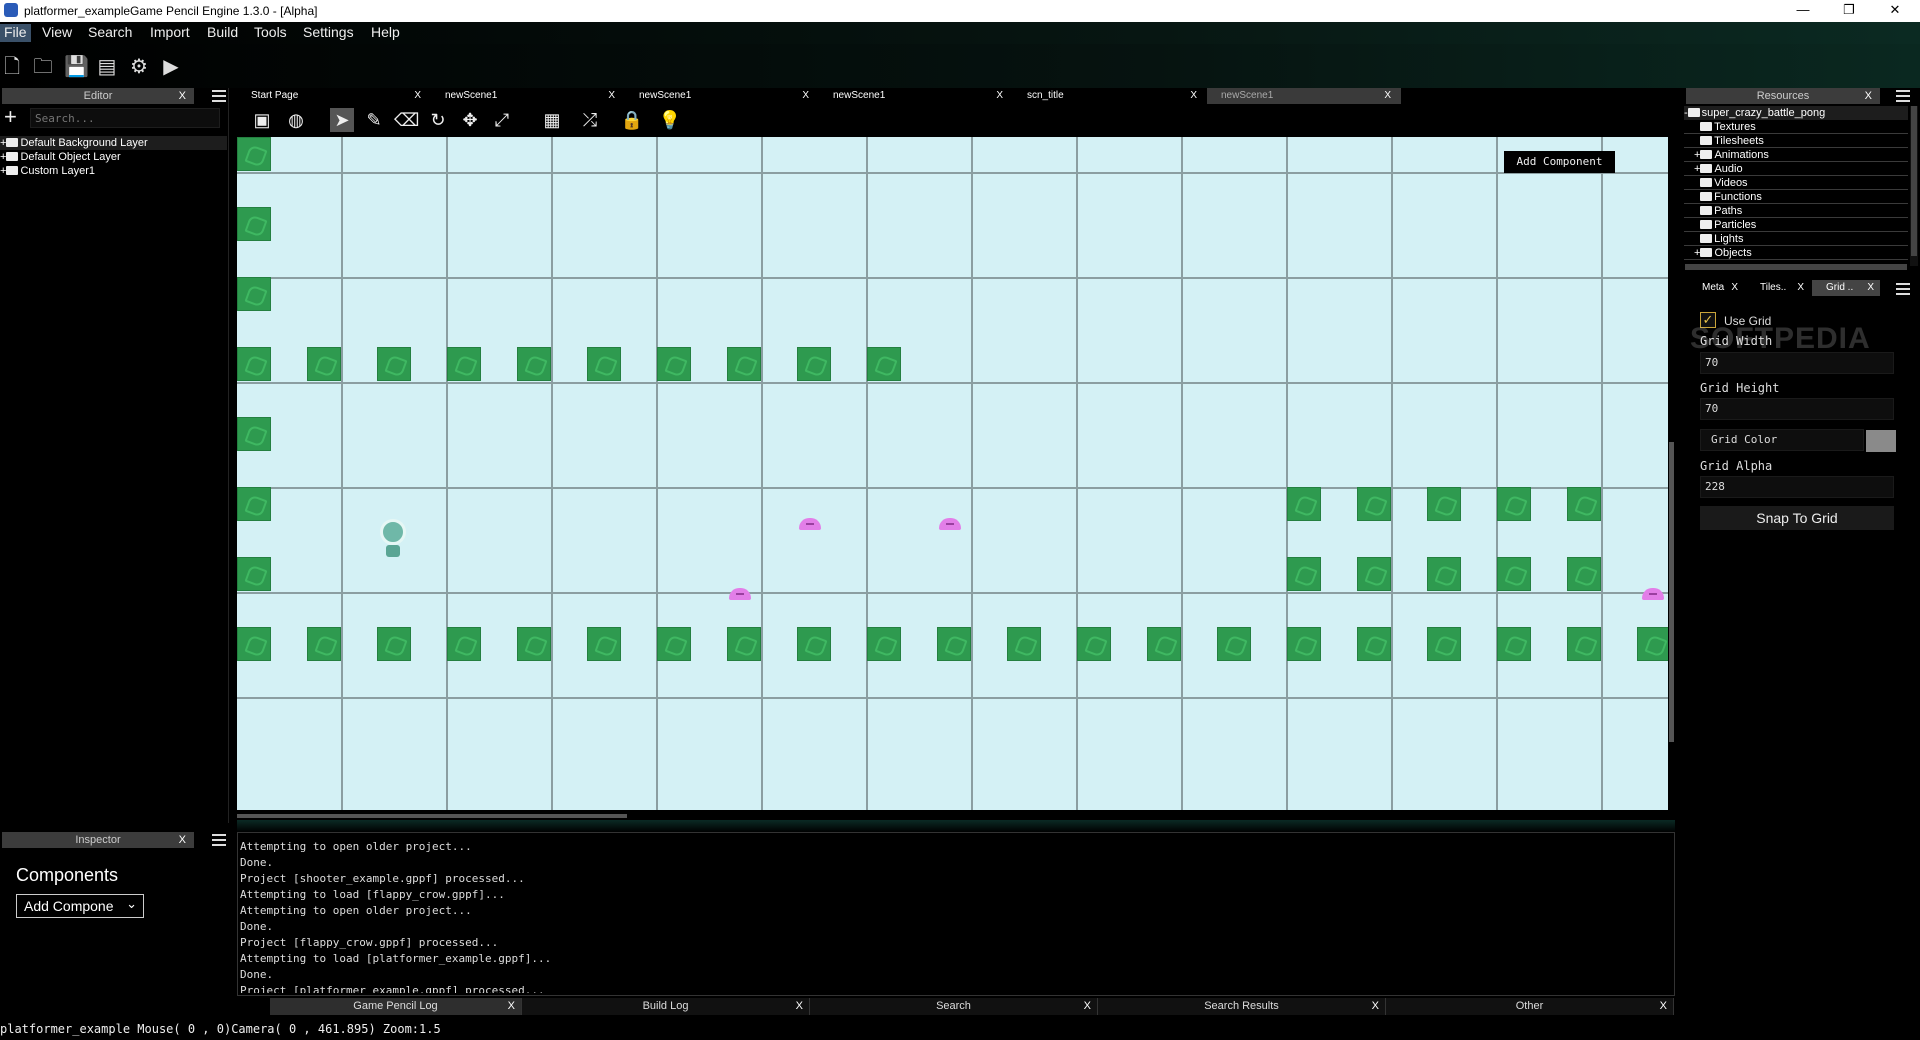 The image size is (1920, 1040). I want to click on menu-build: Build, so click(222, 33).